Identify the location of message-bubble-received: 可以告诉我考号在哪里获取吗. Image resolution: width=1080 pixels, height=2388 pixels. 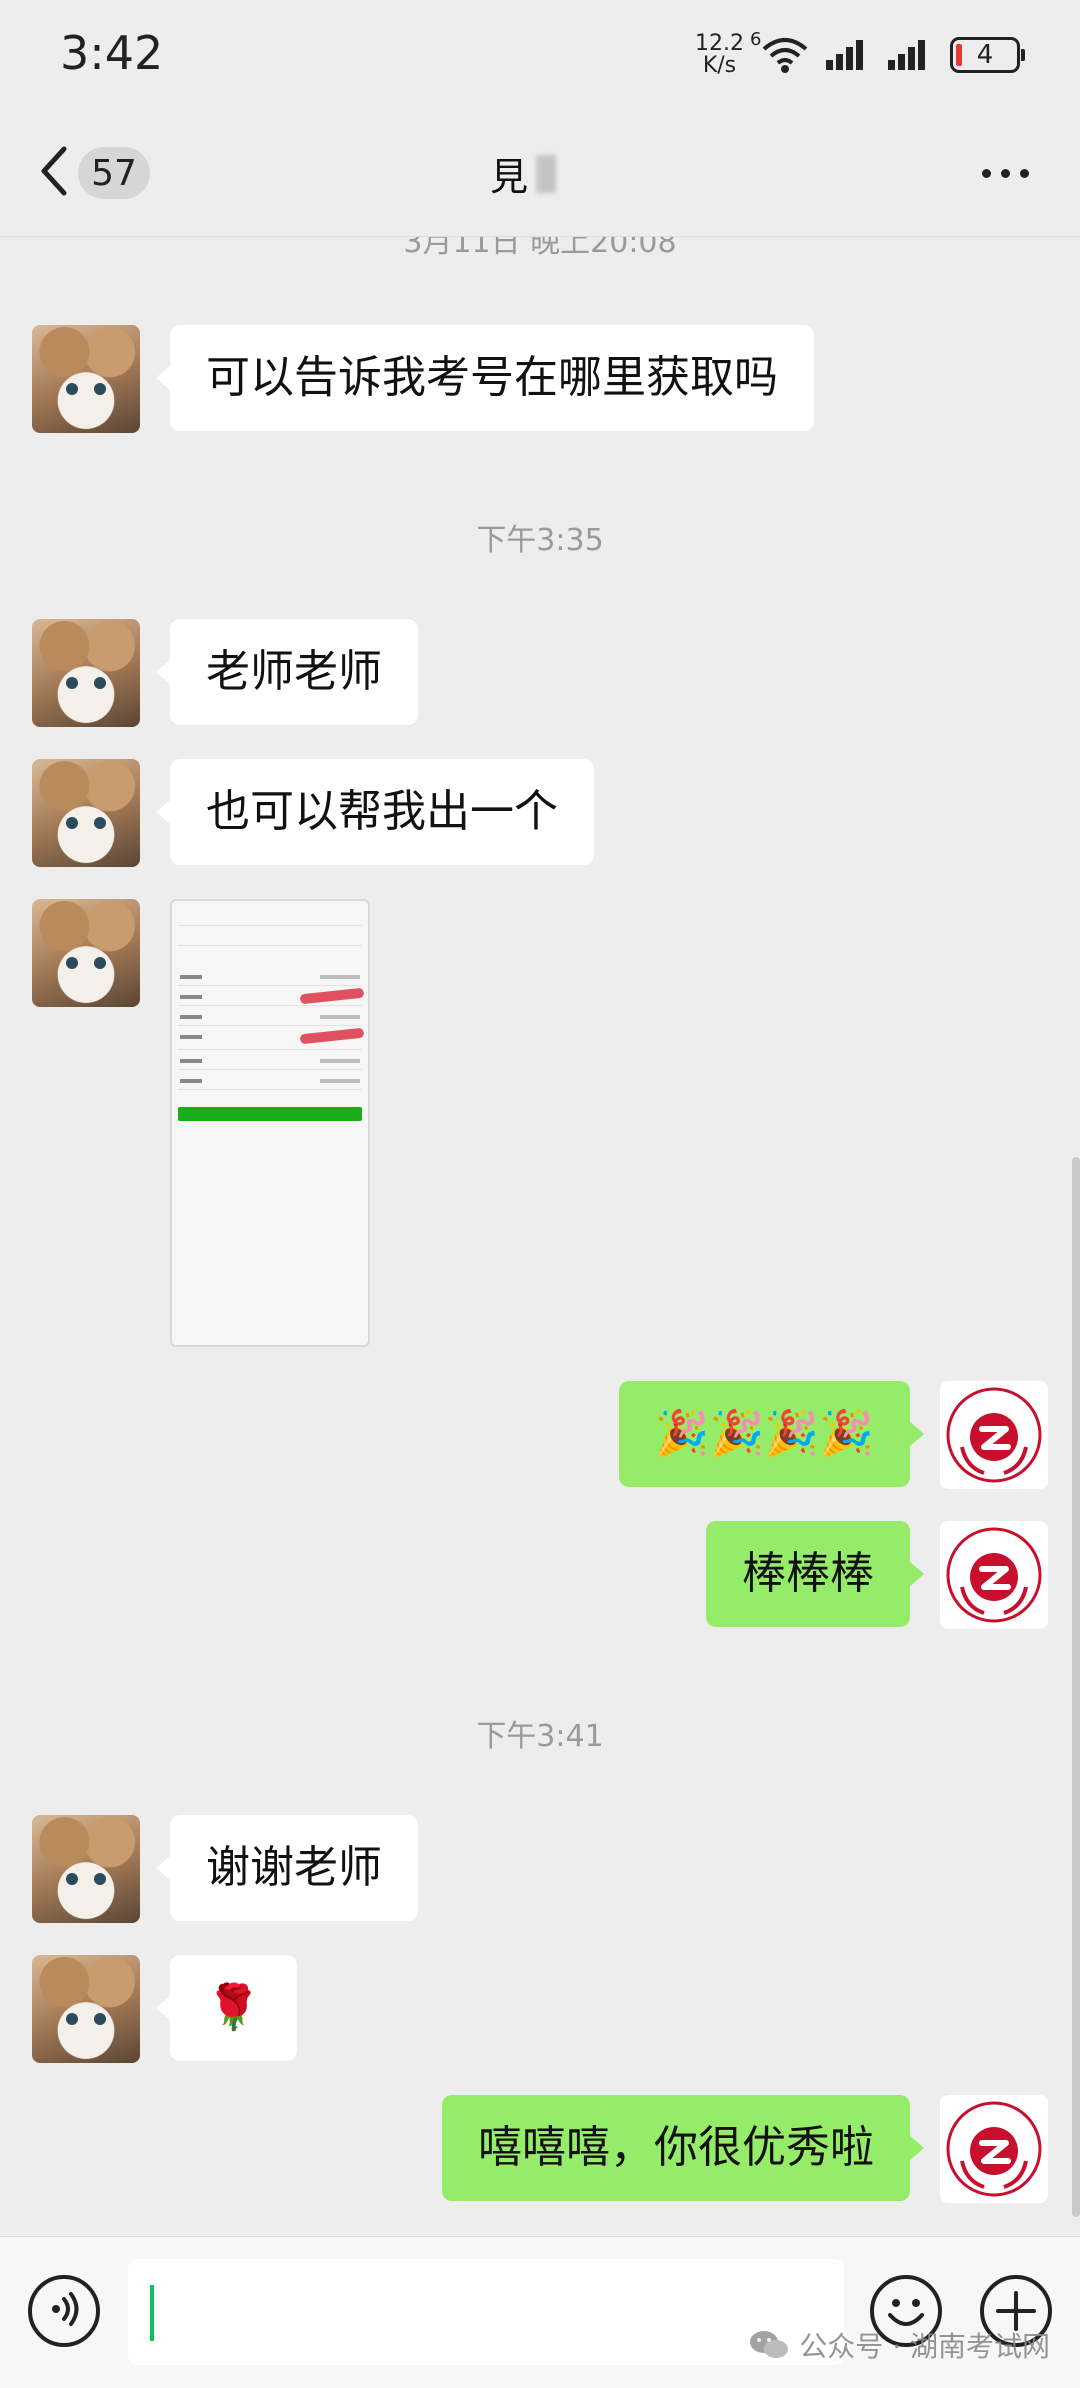
(485, 378).